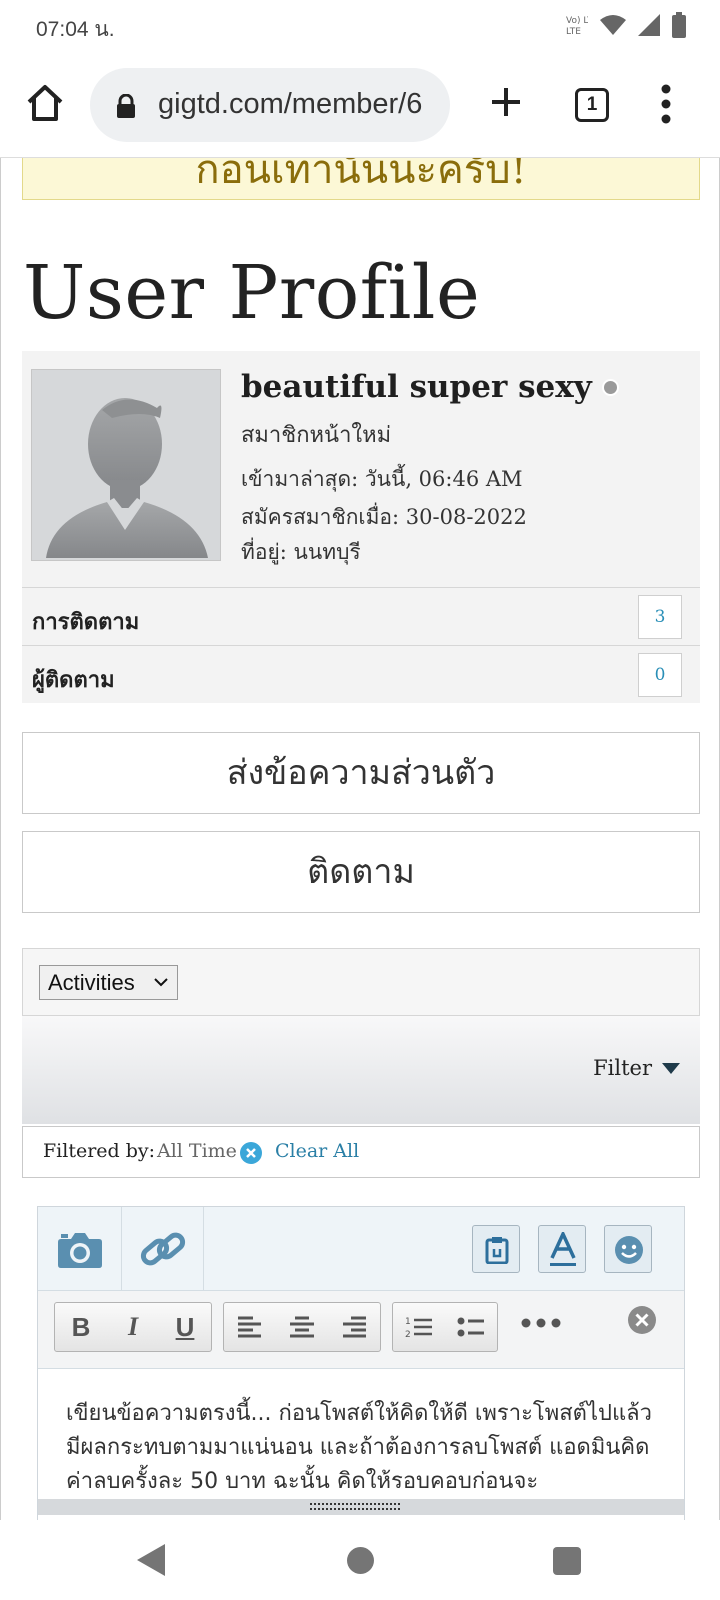 The image size is (720, 1600). I want to click on member-rank: สมาชิกหน้าใหม่, so click(316, 435).